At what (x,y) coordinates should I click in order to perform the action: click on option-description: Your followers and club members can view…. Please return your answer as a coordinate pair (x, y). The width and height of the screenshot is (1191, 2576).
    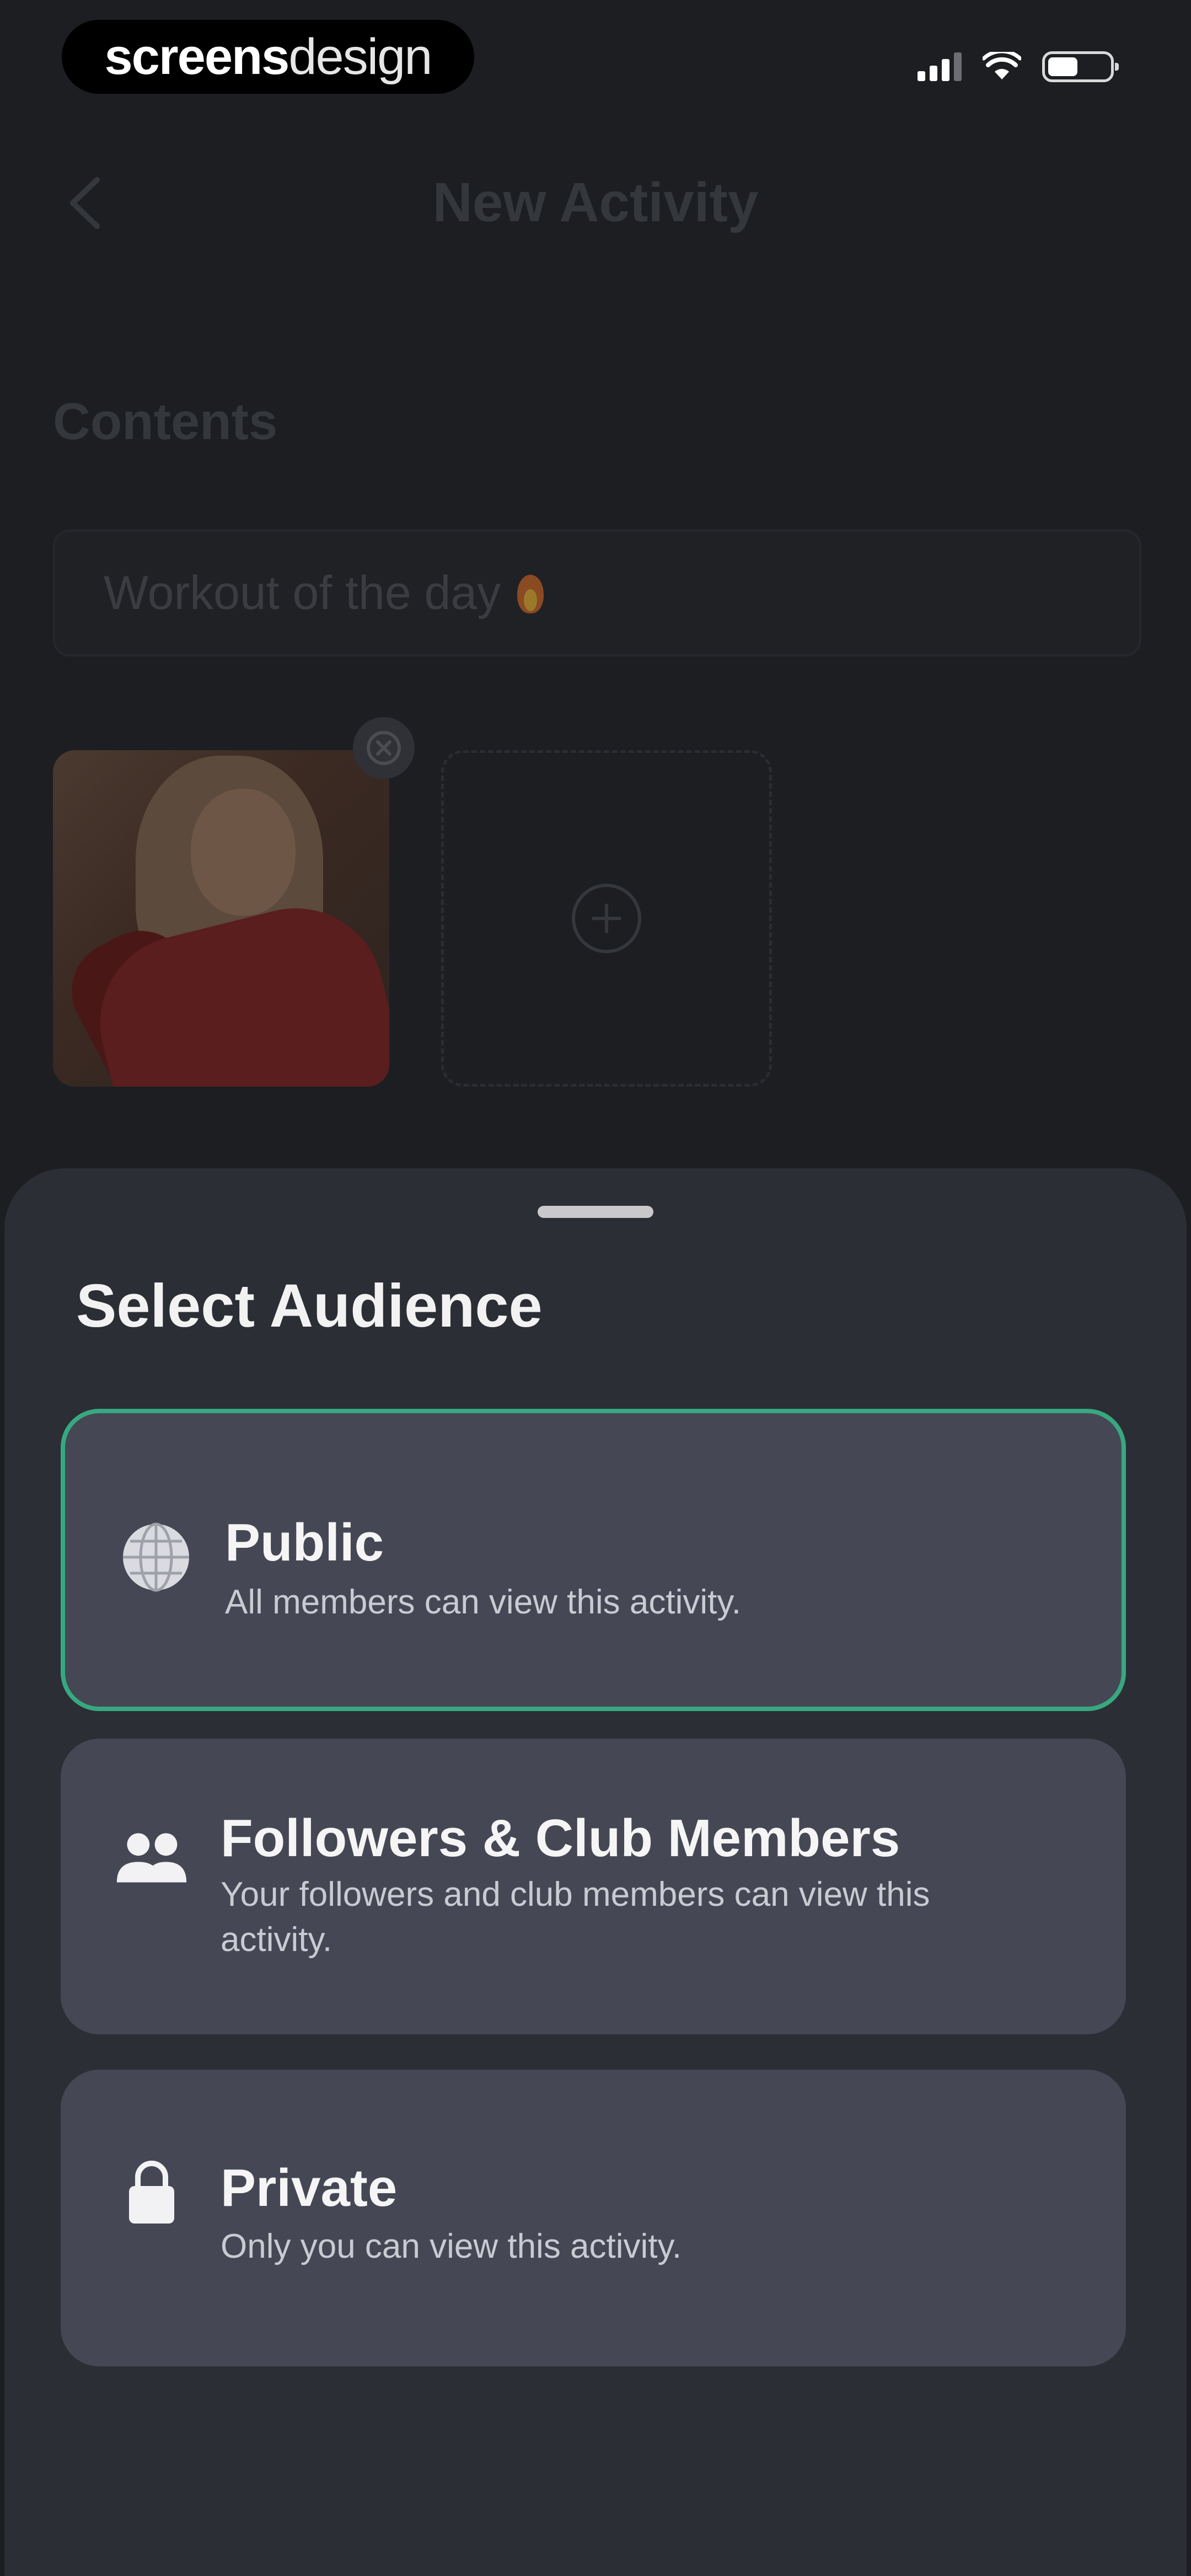
    Looking at the image, I should click on (575, 1917).